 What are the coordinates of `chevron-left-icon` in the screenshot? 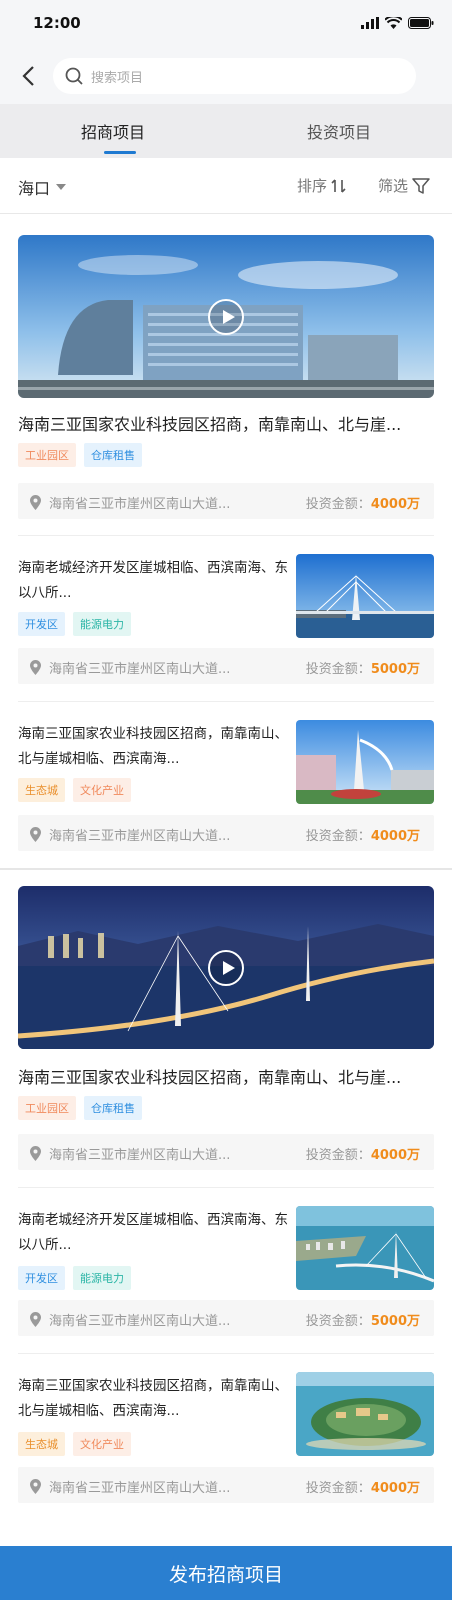 It's located at (28, 76).